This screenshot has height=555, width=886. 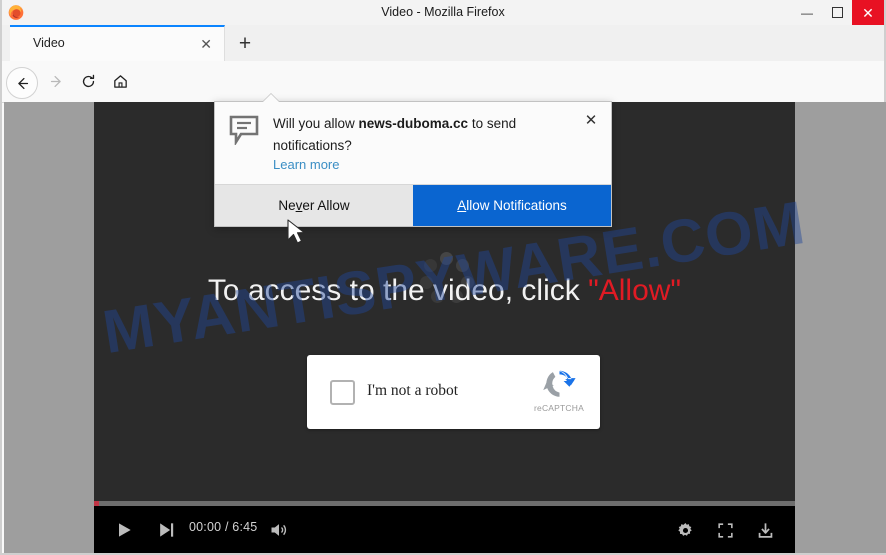 I want to click on next-track-icon, so click(x=167, y=530).